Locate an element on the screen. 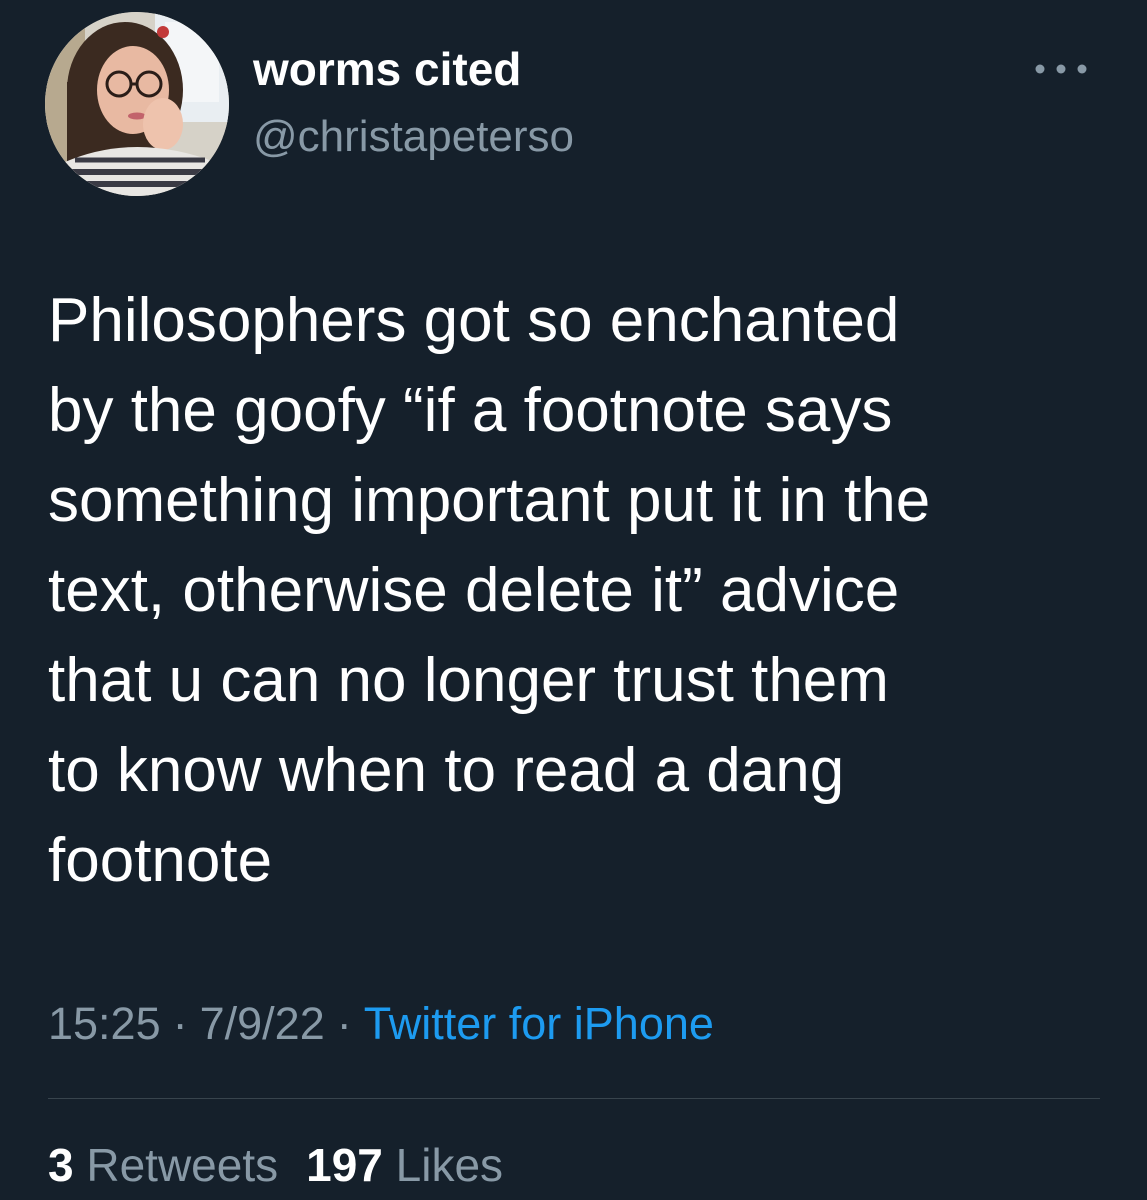 Image resolution: width=1147 pixels, height=1200 pixels. tweet-source-link: Twitter for iPhone is located at coordinates (539, 1023).